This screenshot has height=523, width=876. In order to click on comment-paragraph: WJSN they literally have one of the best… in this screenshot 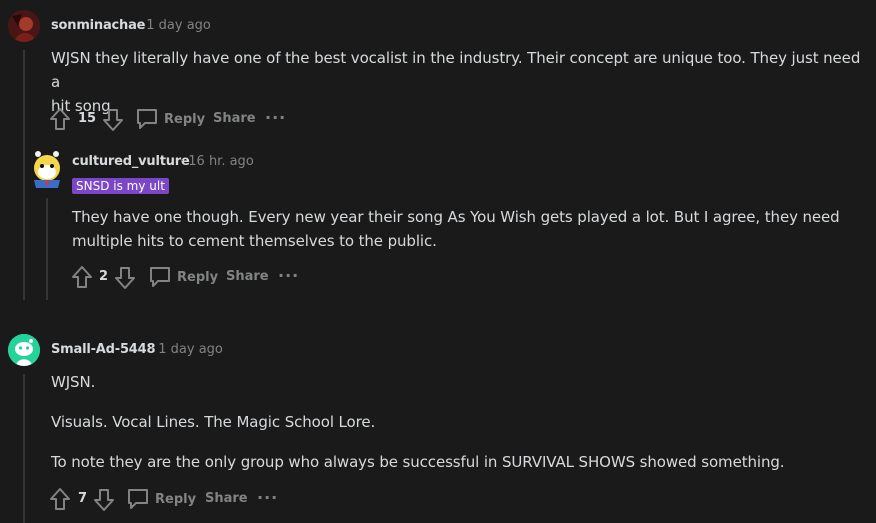, I will do `click(456, 70)`.